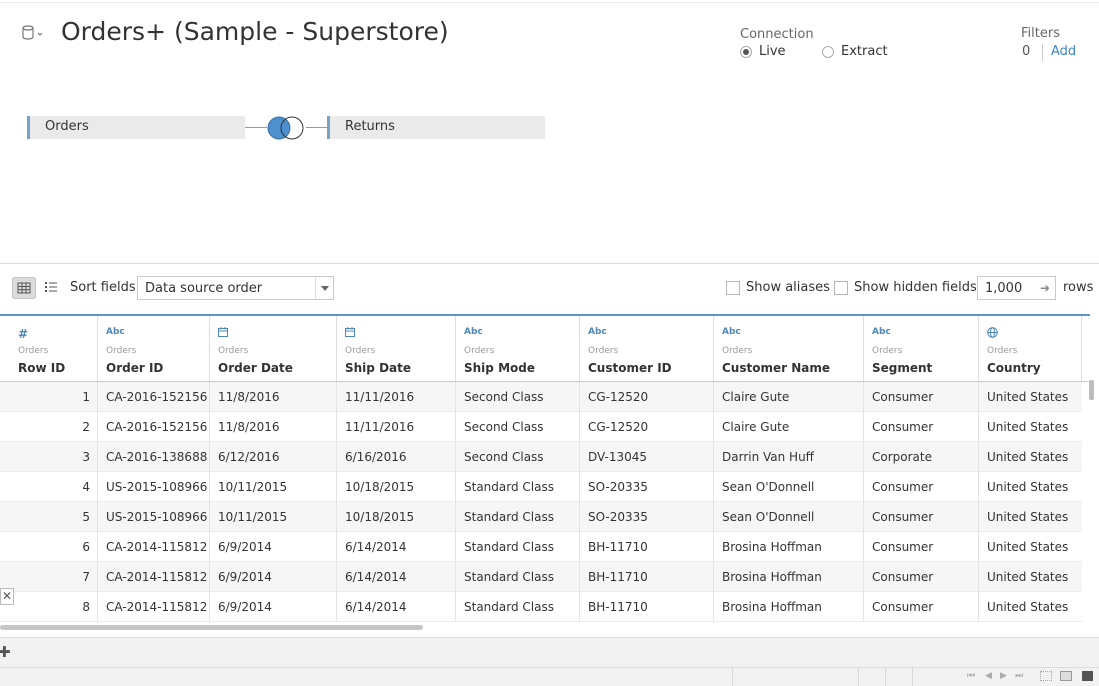  What do you see at coordinates (789, 457) in the screenshot?
I see `table-cell: Darrin Van Huff` at bounding box center [789, 457].